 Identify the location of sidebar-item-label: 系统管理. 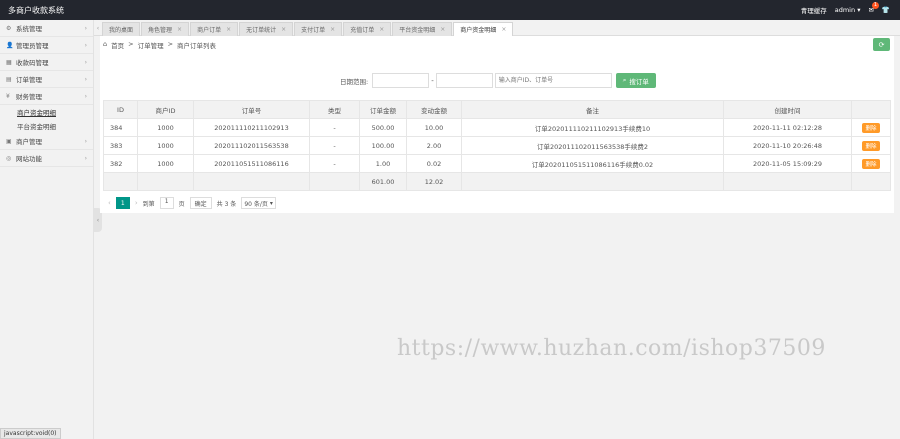
(29, 29).